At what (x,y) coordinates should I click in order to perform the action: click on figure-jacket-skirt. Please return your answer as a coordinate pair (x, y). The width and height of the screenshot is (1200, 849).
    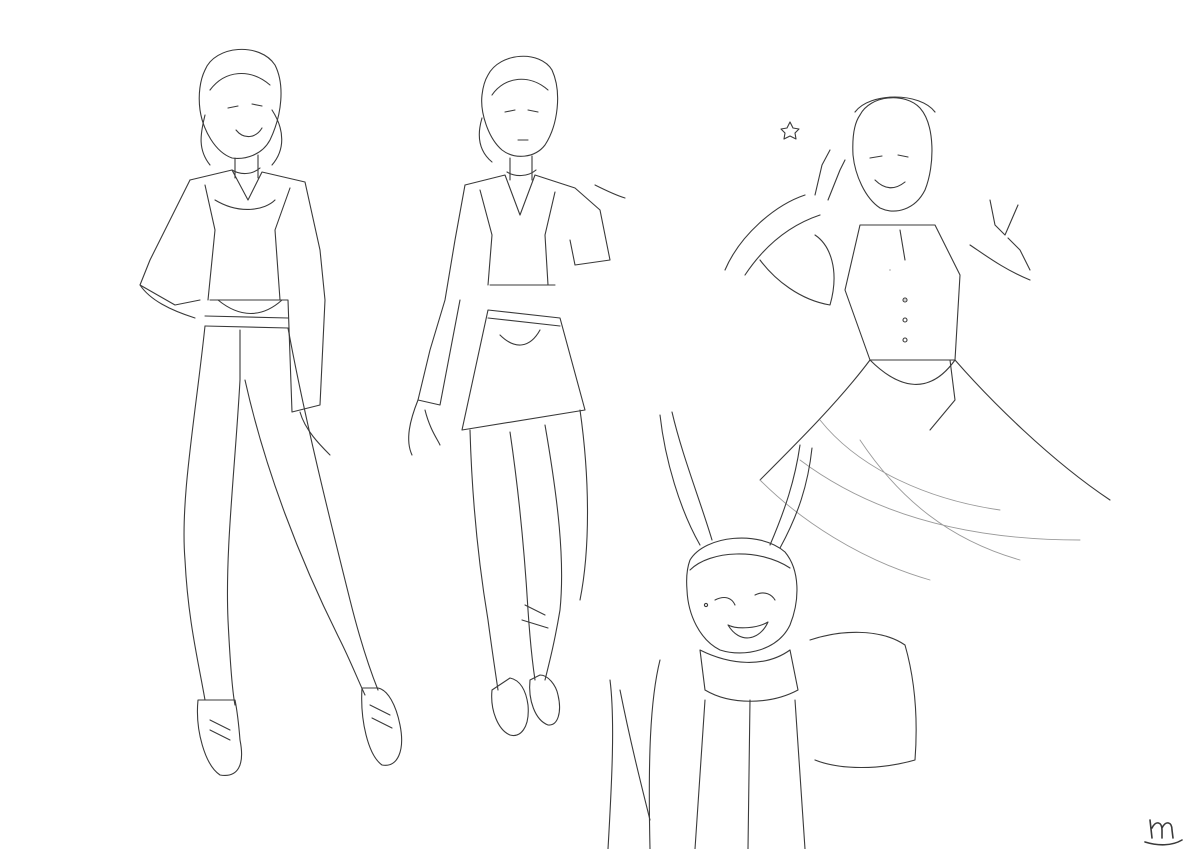
    Looking at the image, I should click on (517, 396).